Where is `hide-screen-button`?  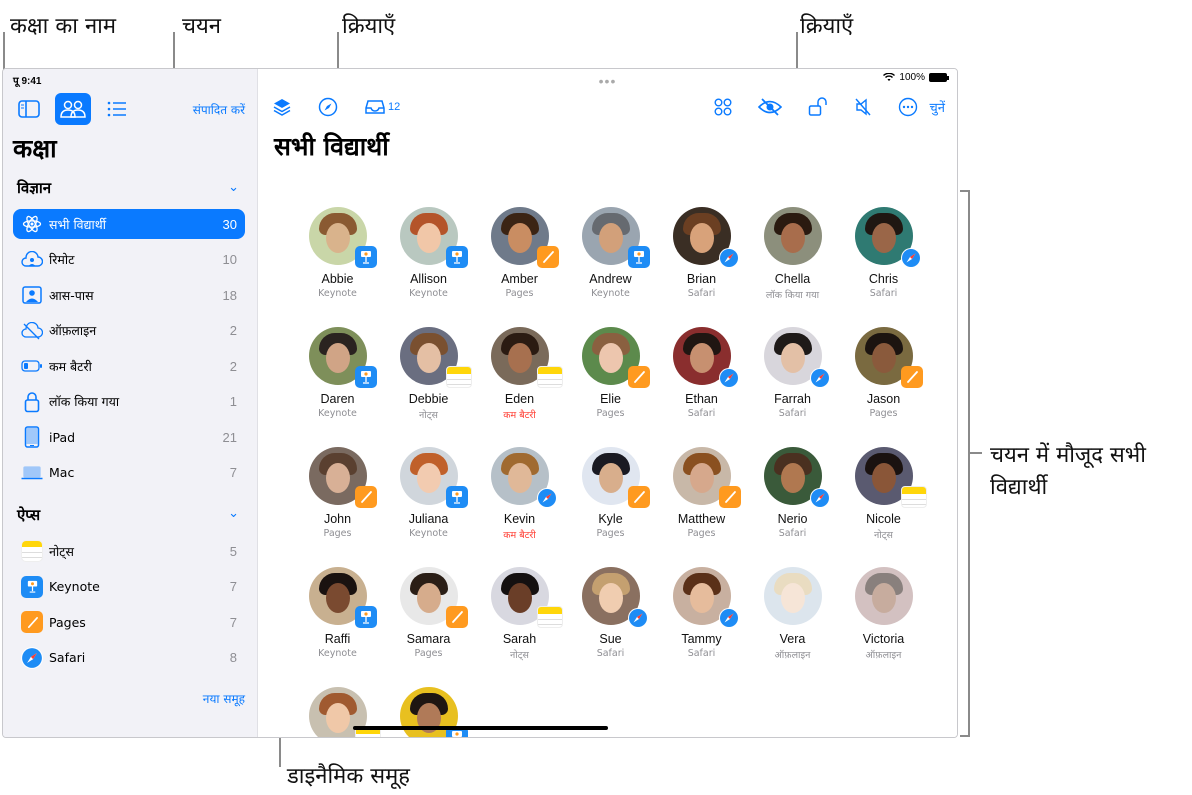
hide-screen-button is located at coordinates (769, 107).